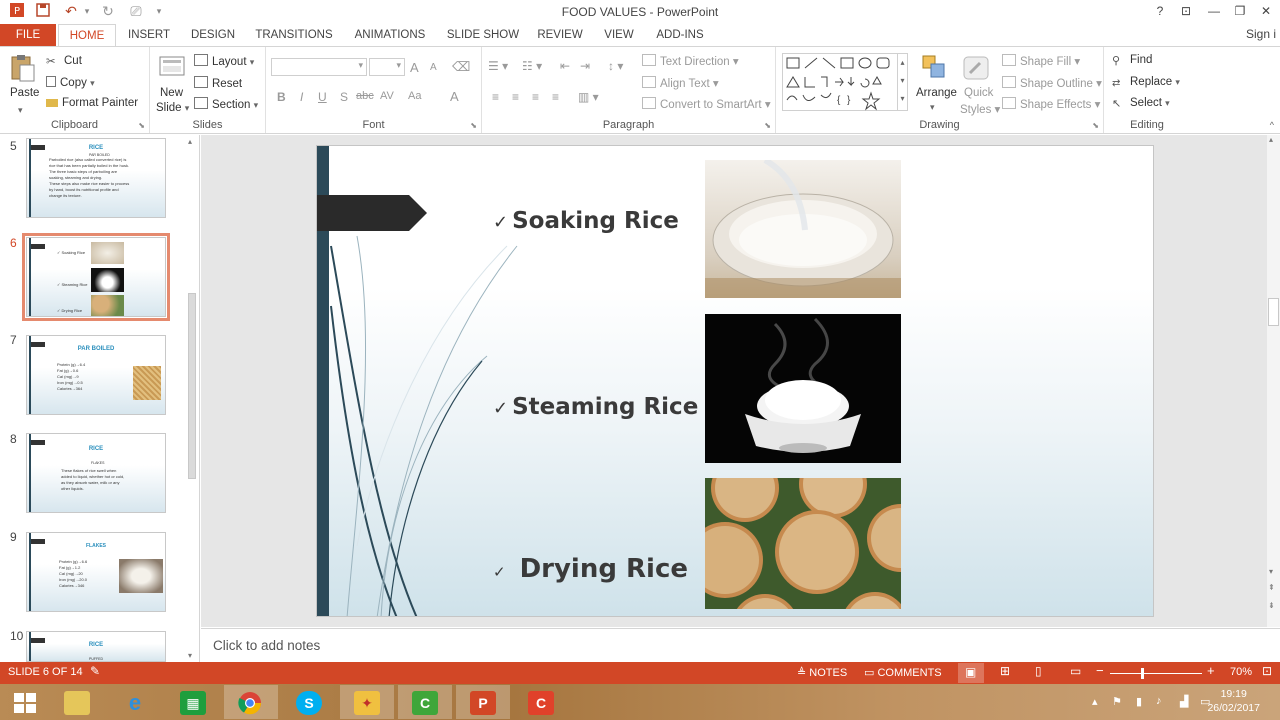 The width and height of the screenshot is (1280, 720). I want to click on help-button: ?, so click(1160, 11).